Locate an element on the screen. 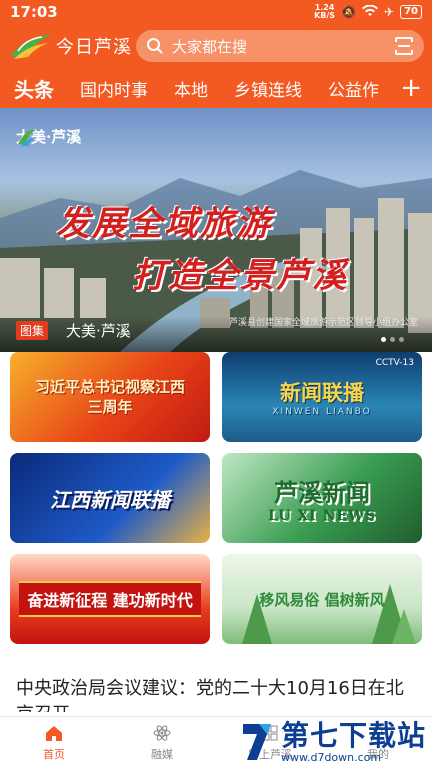 The image size is (432, 768). card-customs-reform: 移风易俗 倡树新风 is located at coordinates (322, 599).